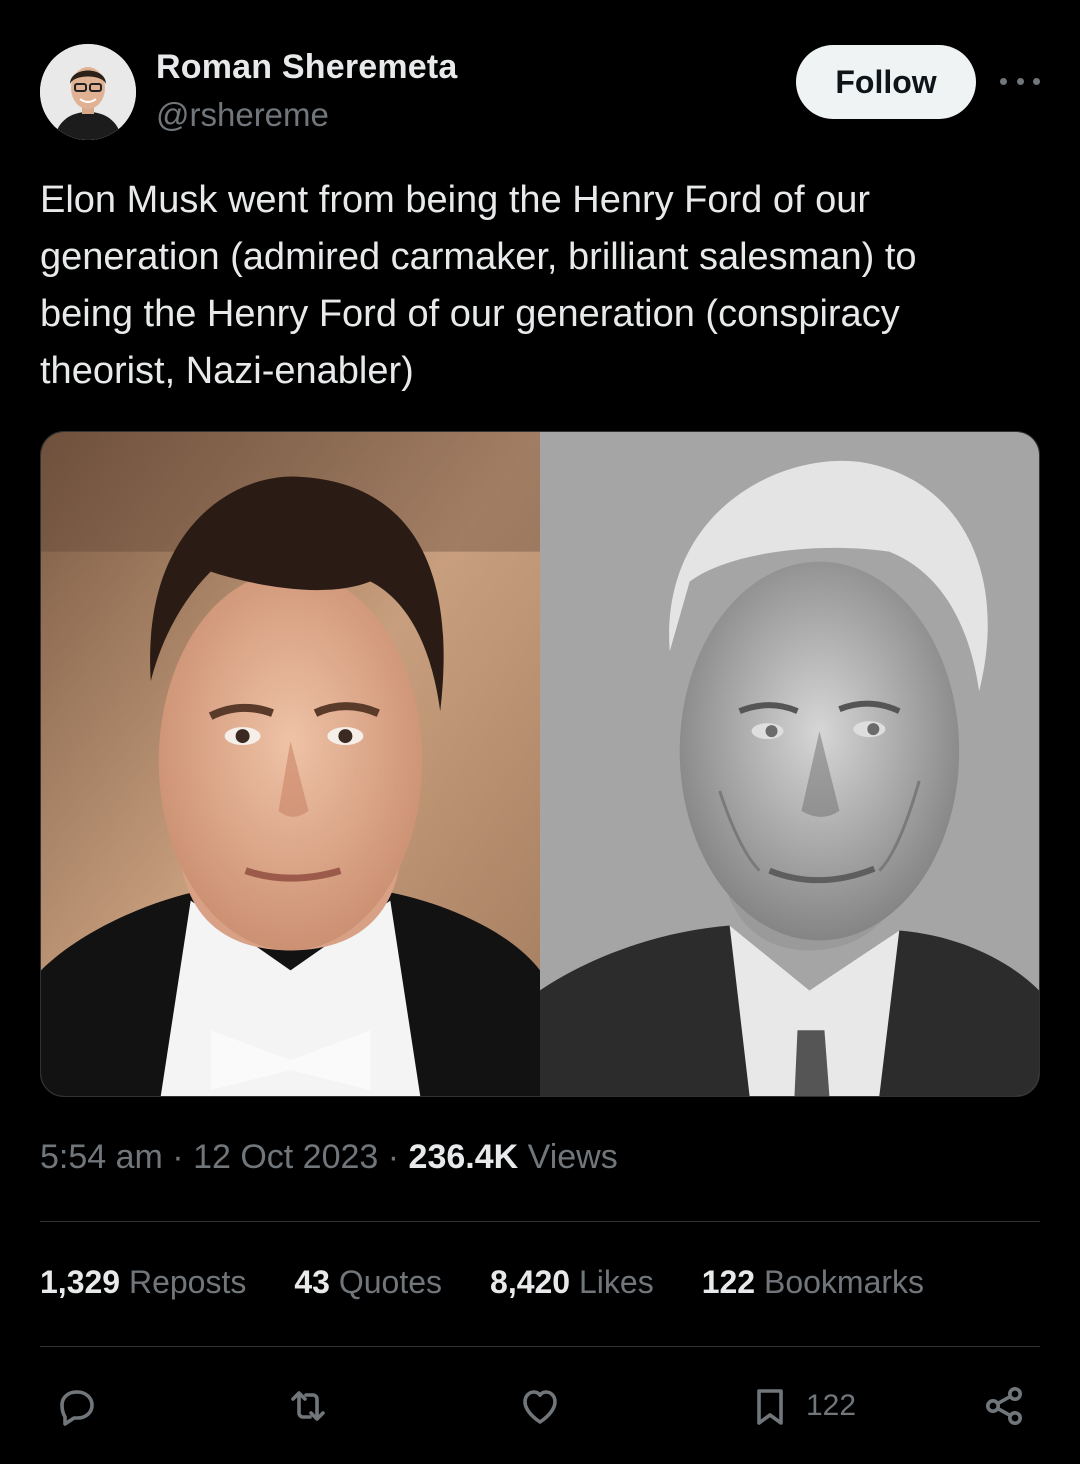  I want to click on action-bar: 122, so click(540, 1406).